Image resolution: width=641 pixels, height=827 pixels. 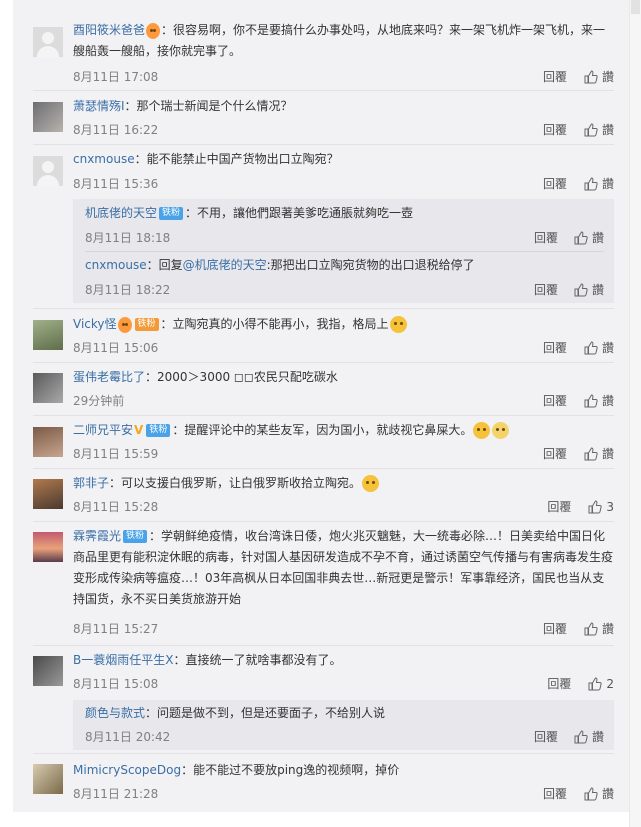 I want to click on scrollbar-thumb, so click(x=635, y=7).